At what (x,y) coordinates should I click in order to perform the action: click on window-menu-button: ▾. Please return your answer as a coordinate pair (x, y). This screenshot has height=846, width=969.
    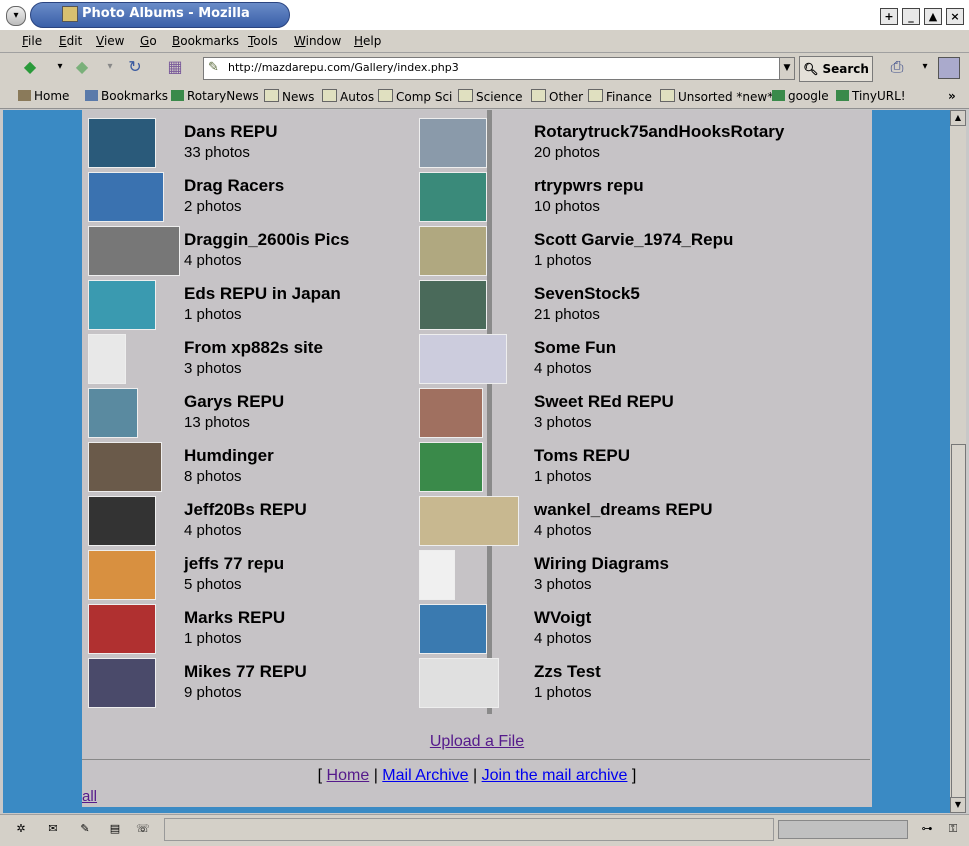
    Looking at the image, I should click on (16, 16).